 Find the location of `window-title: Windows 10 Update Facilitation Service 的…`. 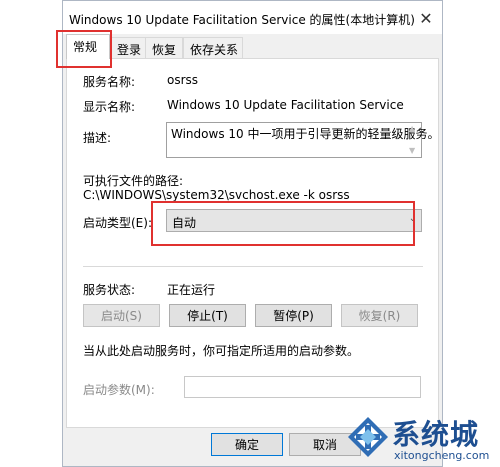

window-title: Windows 10 Update Facilitation Service 的… is located at coordinates (242, 20).